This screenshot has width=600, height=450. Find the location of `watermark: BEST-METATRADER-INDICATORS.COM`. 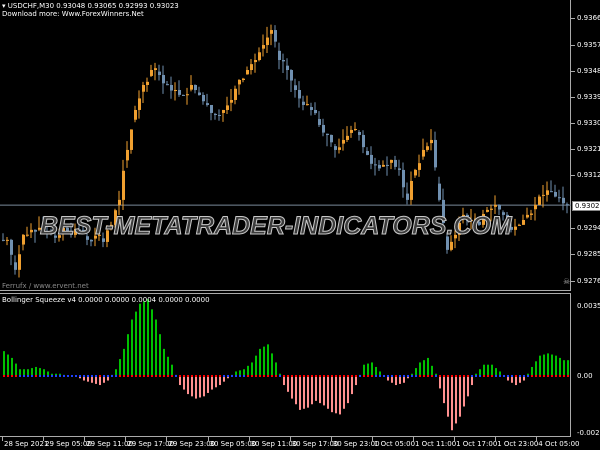

watermark: BEST-METATRADER-INDICATORS.COM is located at coordinates (276, 226).